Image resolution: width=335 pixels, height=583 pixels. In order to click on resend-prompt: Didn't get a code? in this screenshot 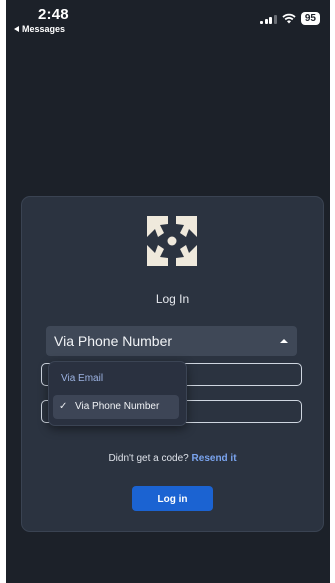, I will do `click(148, 458)`.